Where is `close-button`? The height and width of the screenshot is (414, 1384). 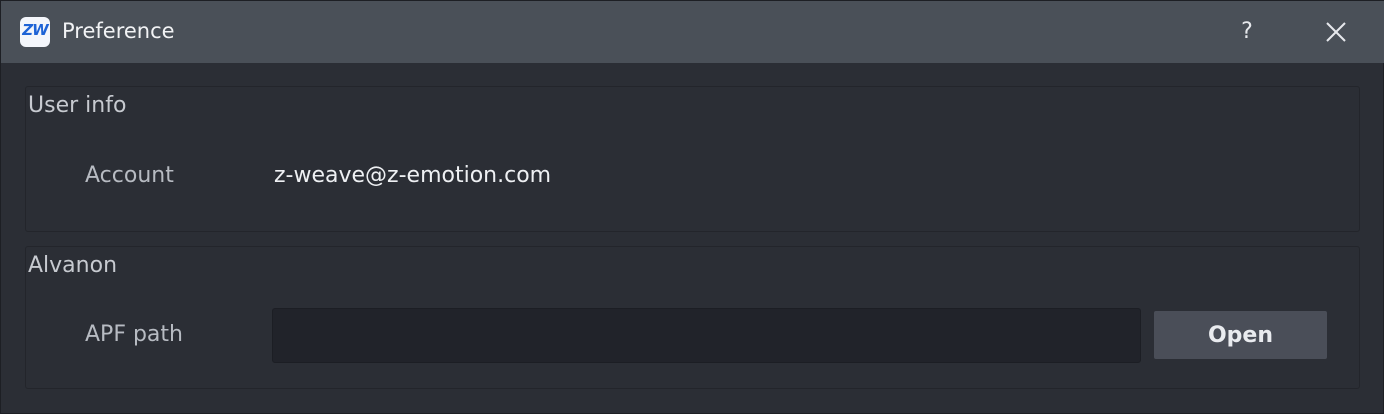 close-button is located at coordinates (1336, 32).